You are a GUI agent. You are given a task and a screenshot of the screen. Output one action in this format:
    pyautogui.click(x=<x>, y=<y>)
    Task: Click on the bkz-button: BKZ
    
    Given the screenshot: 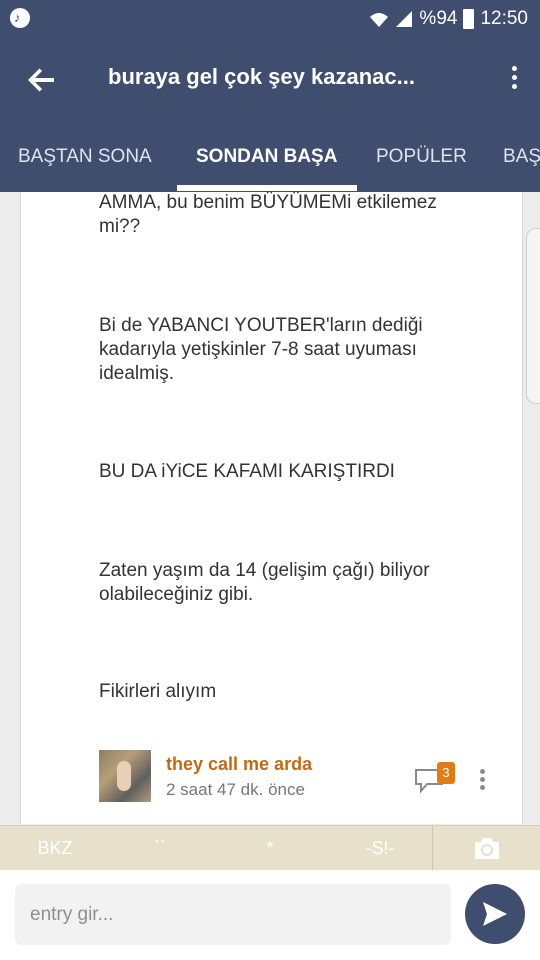 What is the action you would take?
    pyautogui.click(x=55, y=848)
    